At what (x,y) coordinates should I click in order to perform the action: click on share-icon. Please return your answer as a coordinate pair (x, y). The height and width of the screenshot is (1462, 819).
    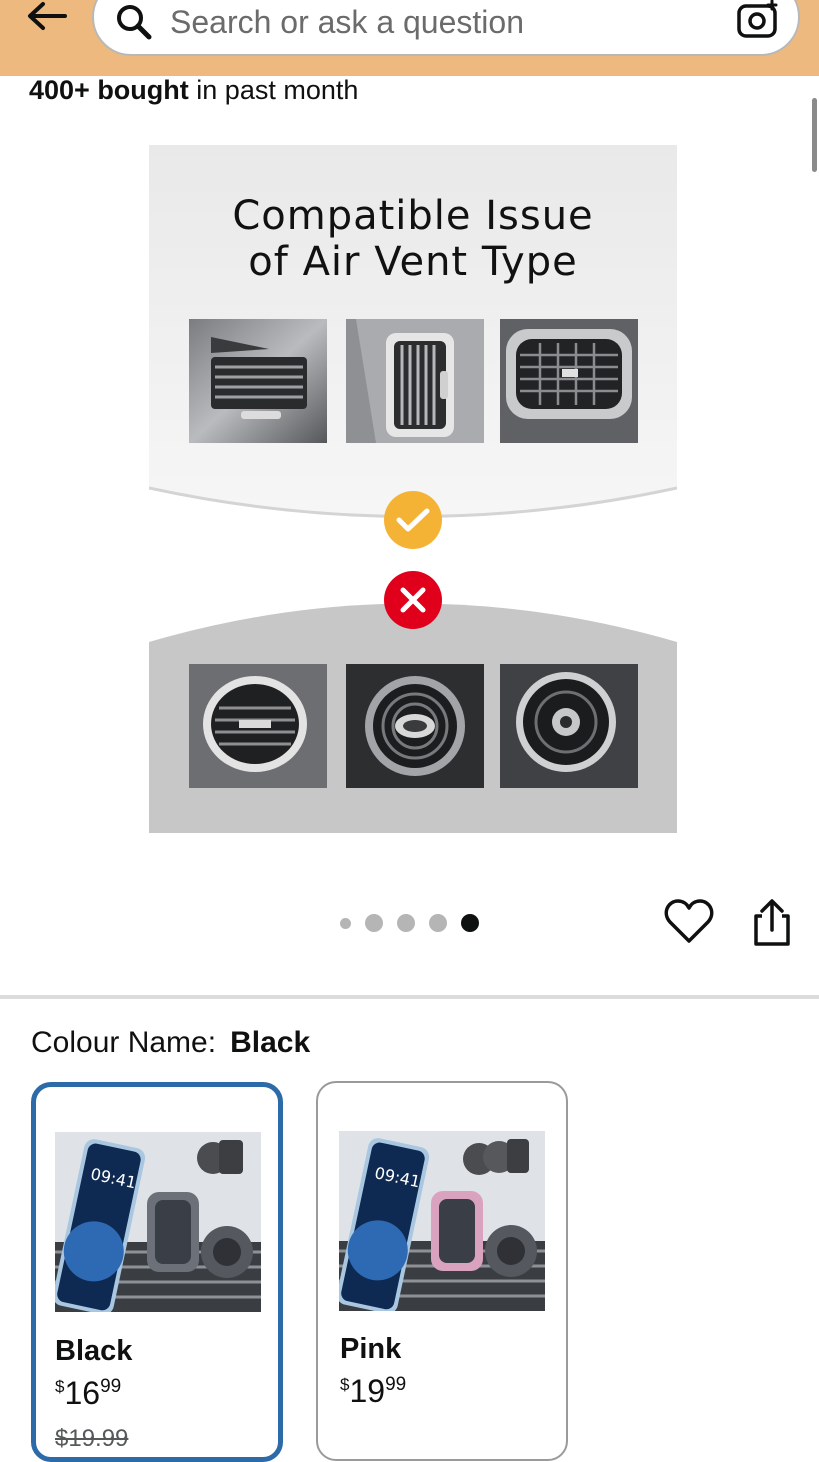
    Looking at the image, I should click on (772, 922).